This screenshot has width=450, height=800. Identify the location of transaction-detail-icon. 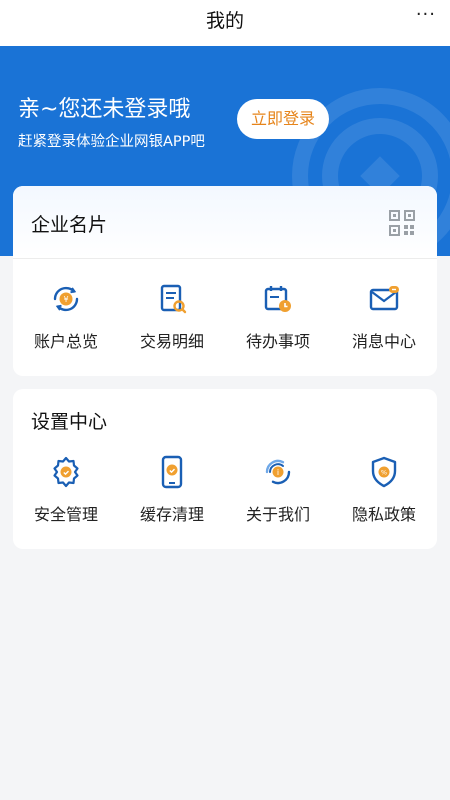
(173, 299).